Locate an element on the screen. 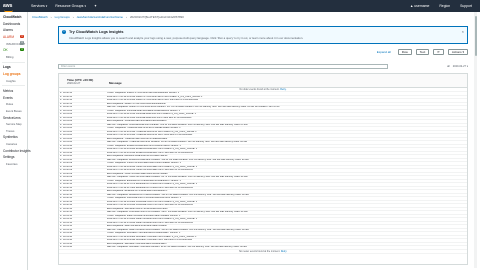 Image resolution: width=480 pixels, height=270 pixels. sidebar-item-label: ServiceLens is located at coordinates (12, 117).